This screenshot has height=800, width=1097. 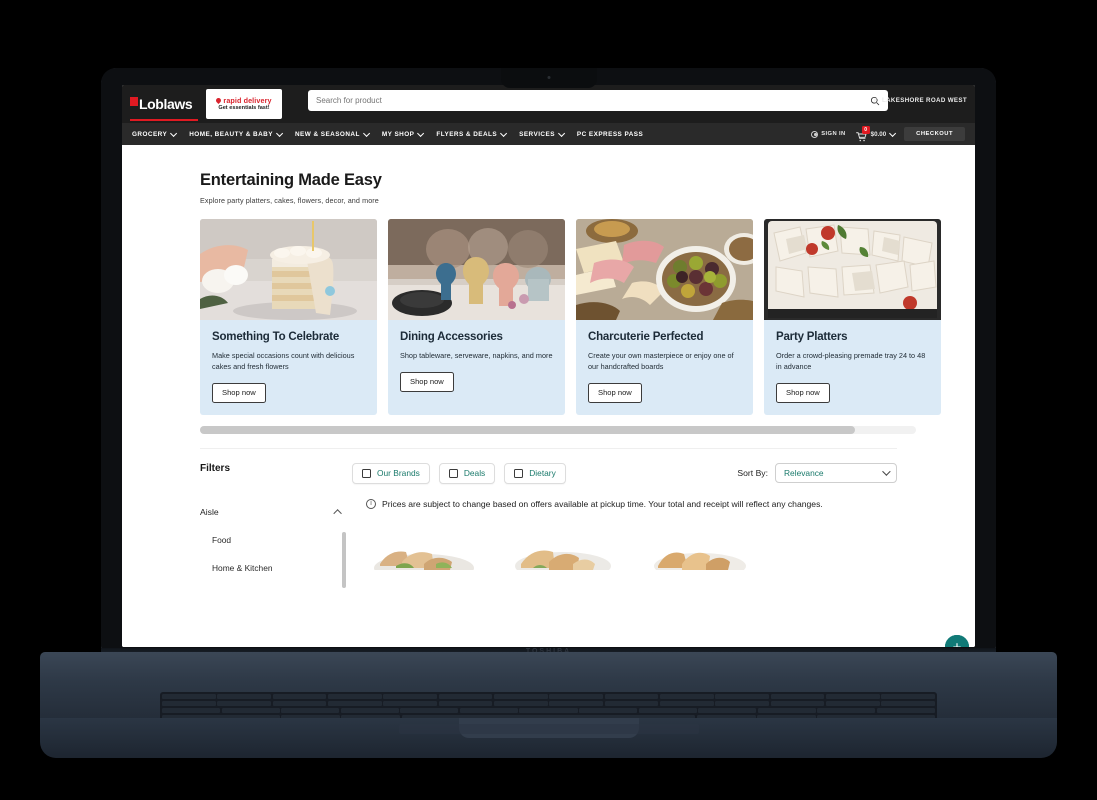 What do you see at coordinates (527, 429) in the screenshot?
I see `carousel-scrollbar-thumb` at bounding box center [527, 429].